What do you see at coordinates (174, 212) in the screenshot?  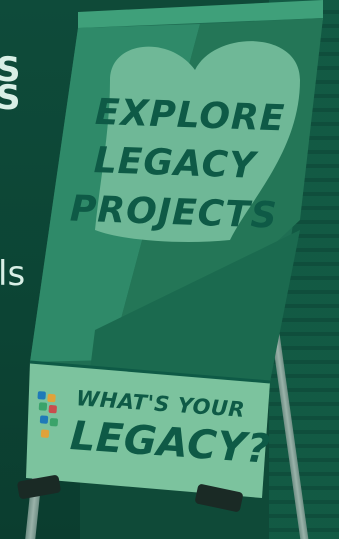 I see `headline-line-3: PROJECTS` at bounding box center [174, 212].